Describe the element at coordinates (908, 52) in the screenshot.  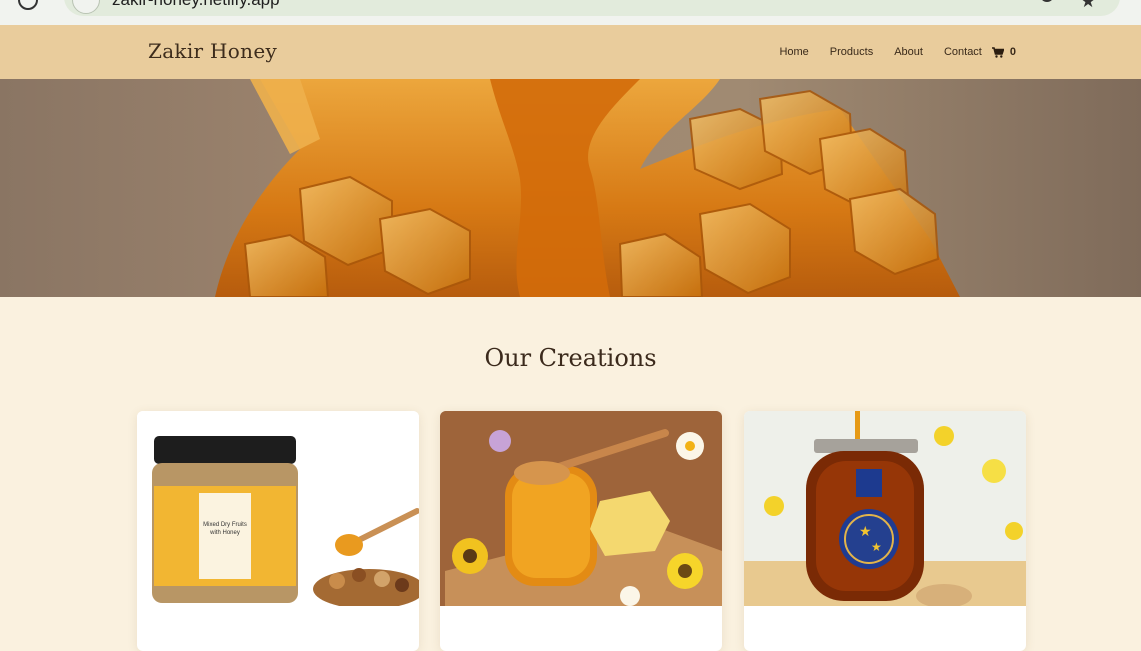
I see `nav-about: About` at that location.